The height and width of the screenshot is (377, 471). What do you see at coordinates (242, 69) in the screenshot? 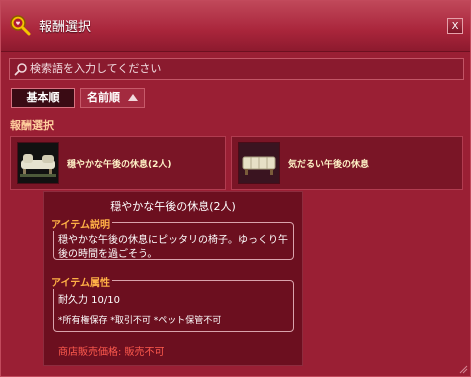
I see `search-input` at bounding box center [242, 69].